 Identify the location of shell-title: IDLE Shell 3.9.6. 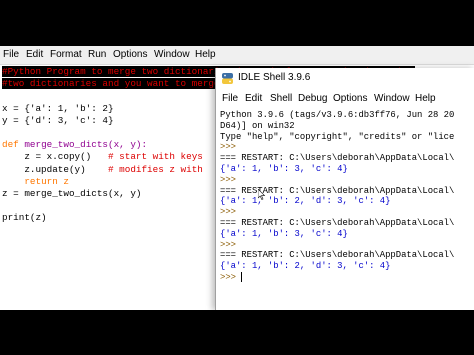
(274, 77).